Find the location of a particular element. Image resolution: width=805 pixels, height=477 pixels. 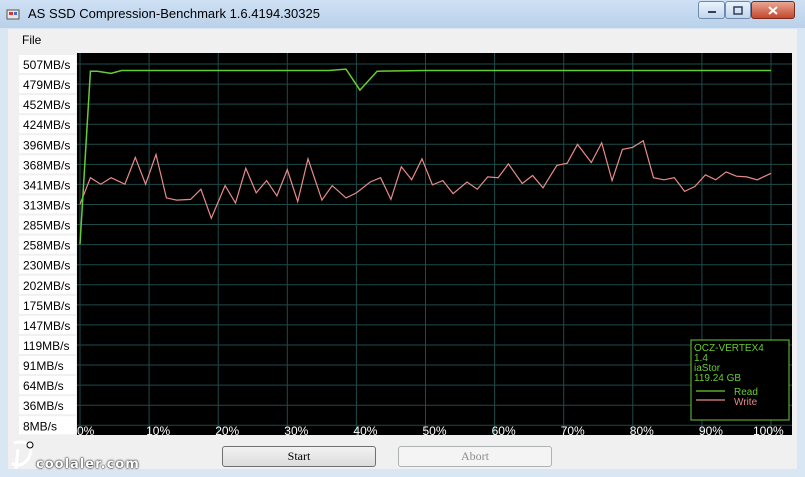

y-tick-label: 452MB/s is located at coordinates (46, 105).